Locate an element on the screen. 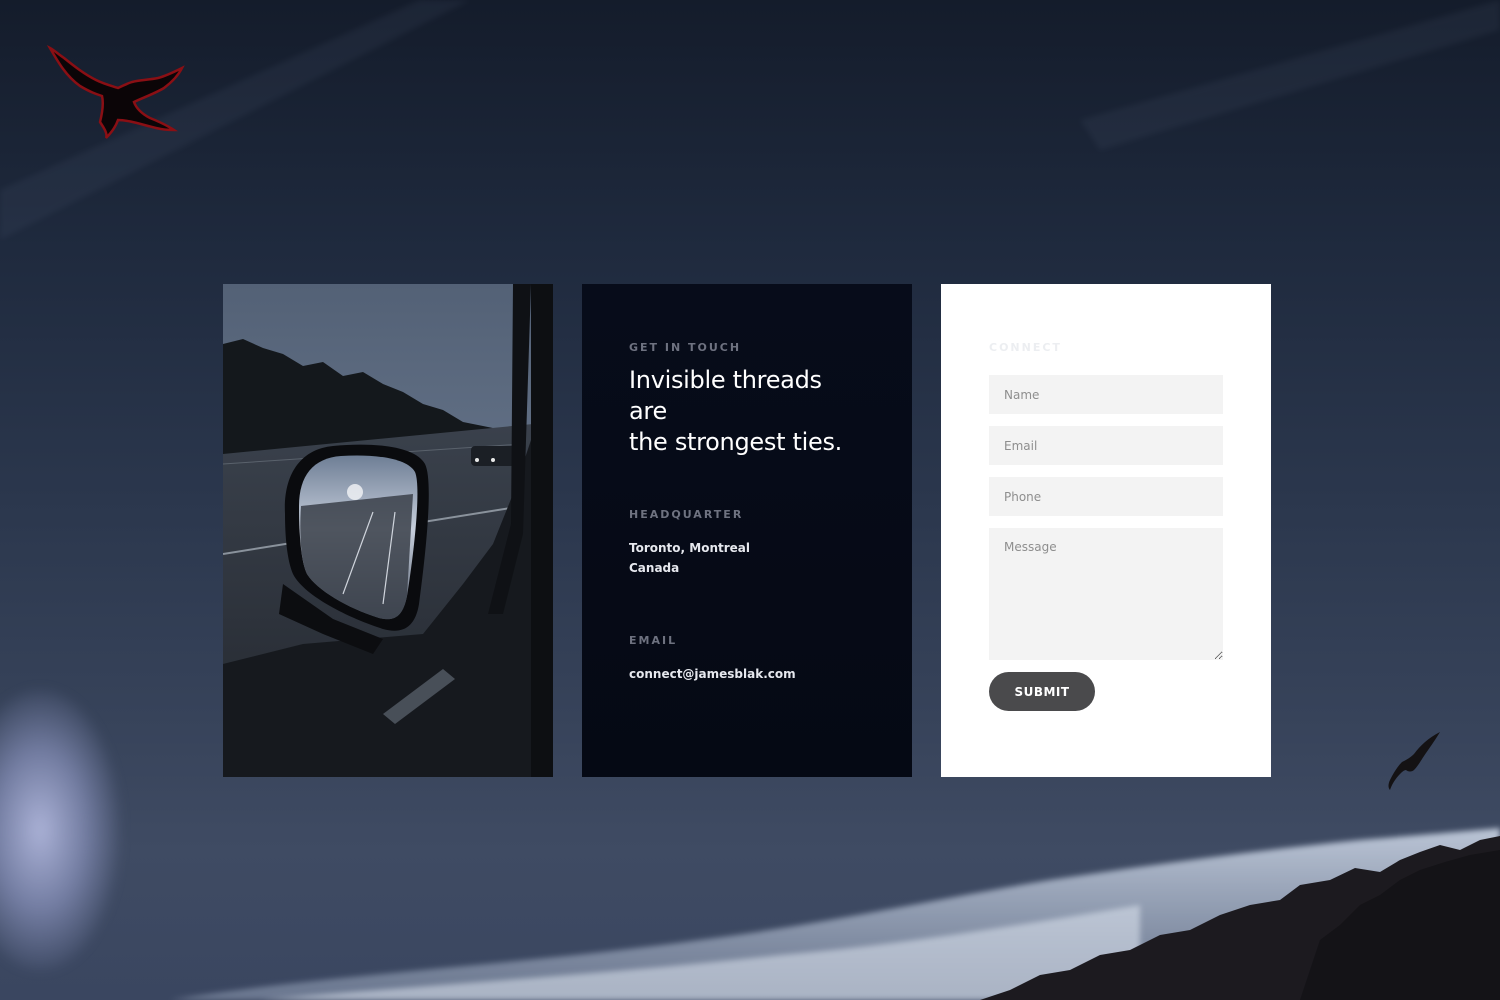 Image resolution: width=1500 pixels, height=1000 pixels. car-mirror-photo is located at coordinates (388, 530).